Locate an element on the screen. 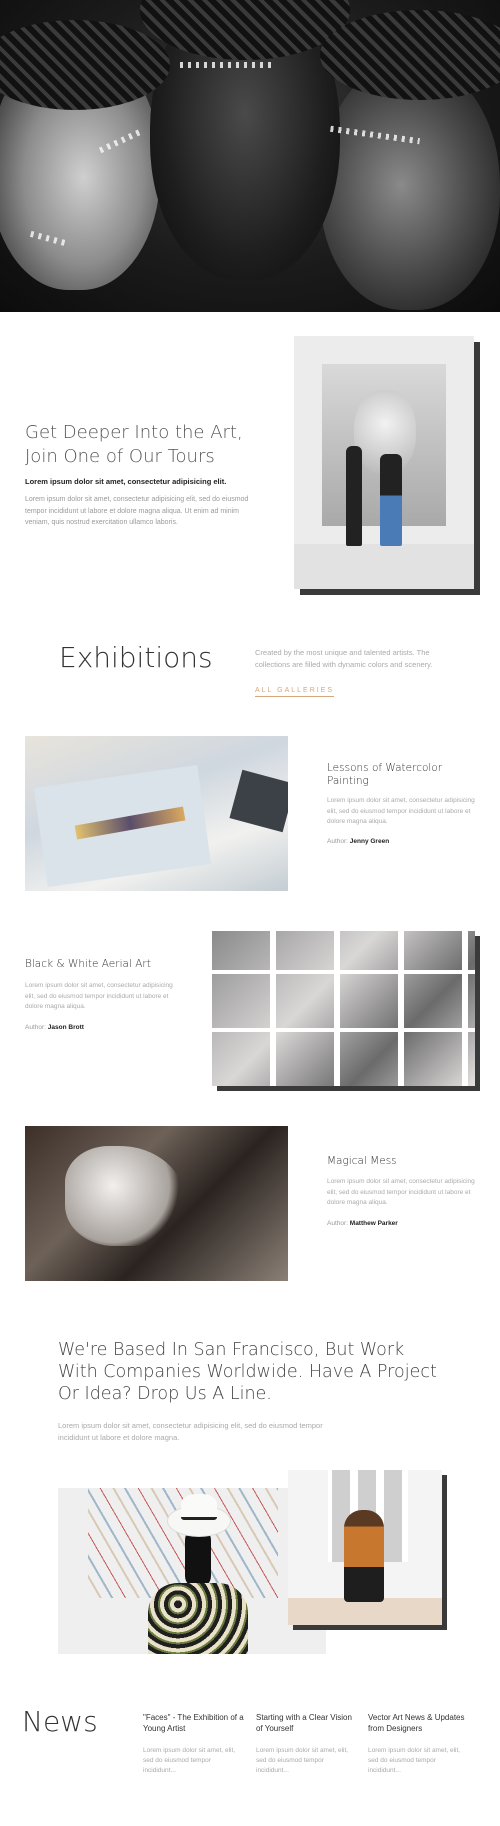 The height and width of the screenshot is (1826, 500). exhibition-author: Author: Matthew Parker is located at coordinates (362, 1223).